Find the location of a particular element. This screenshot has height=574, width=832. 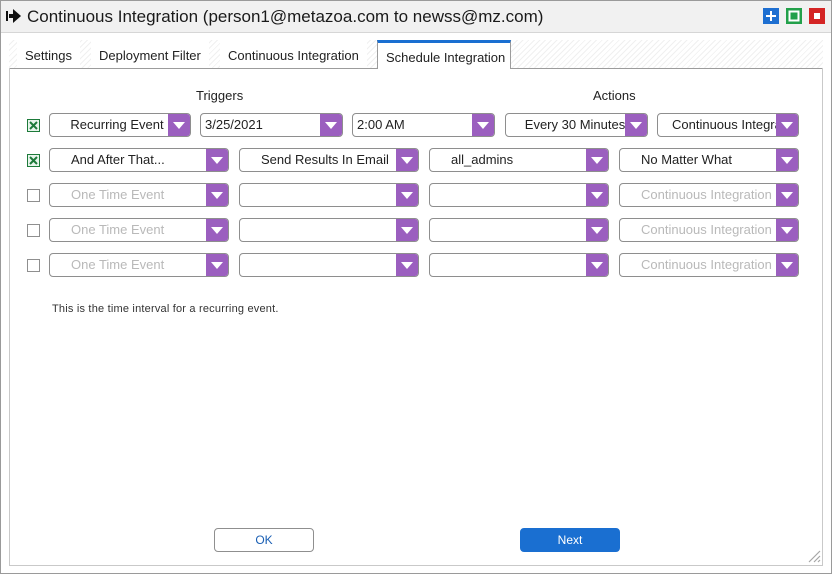

row-5-checkbox is located at coordinates (33, 265).